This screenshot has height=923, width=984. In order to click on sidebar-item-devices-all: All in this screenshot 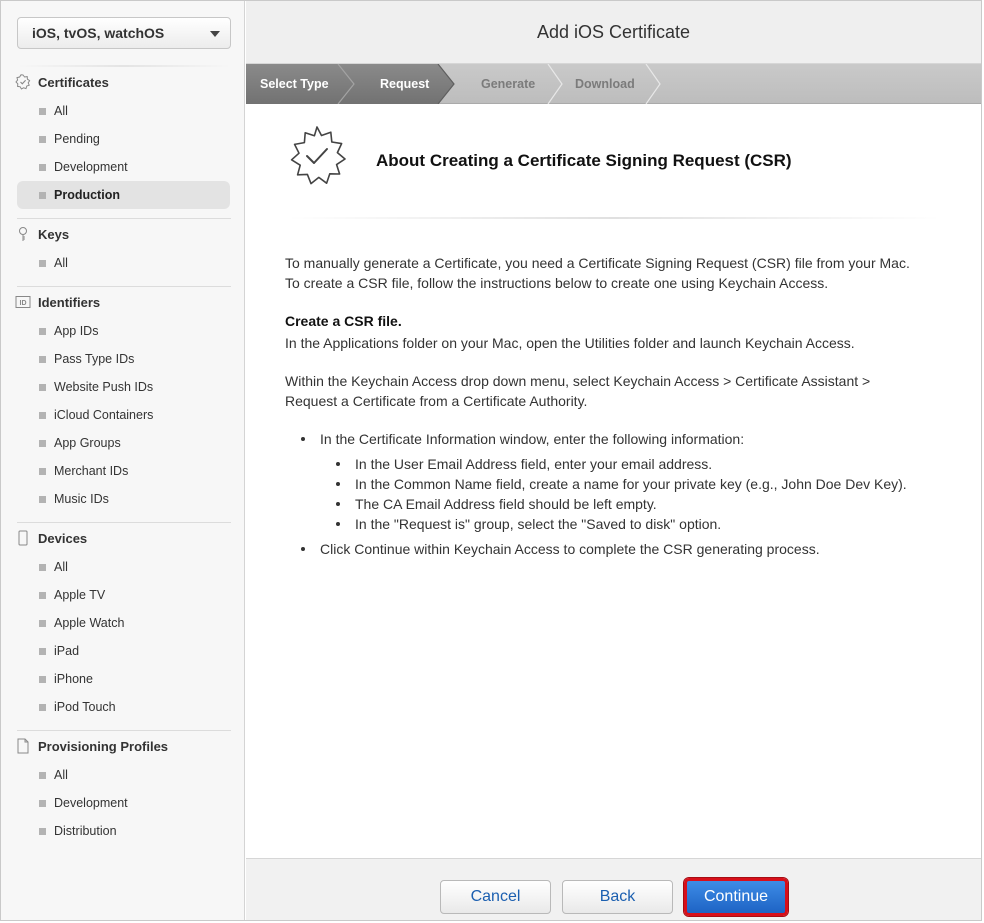, I will do `click(123, 567)`.